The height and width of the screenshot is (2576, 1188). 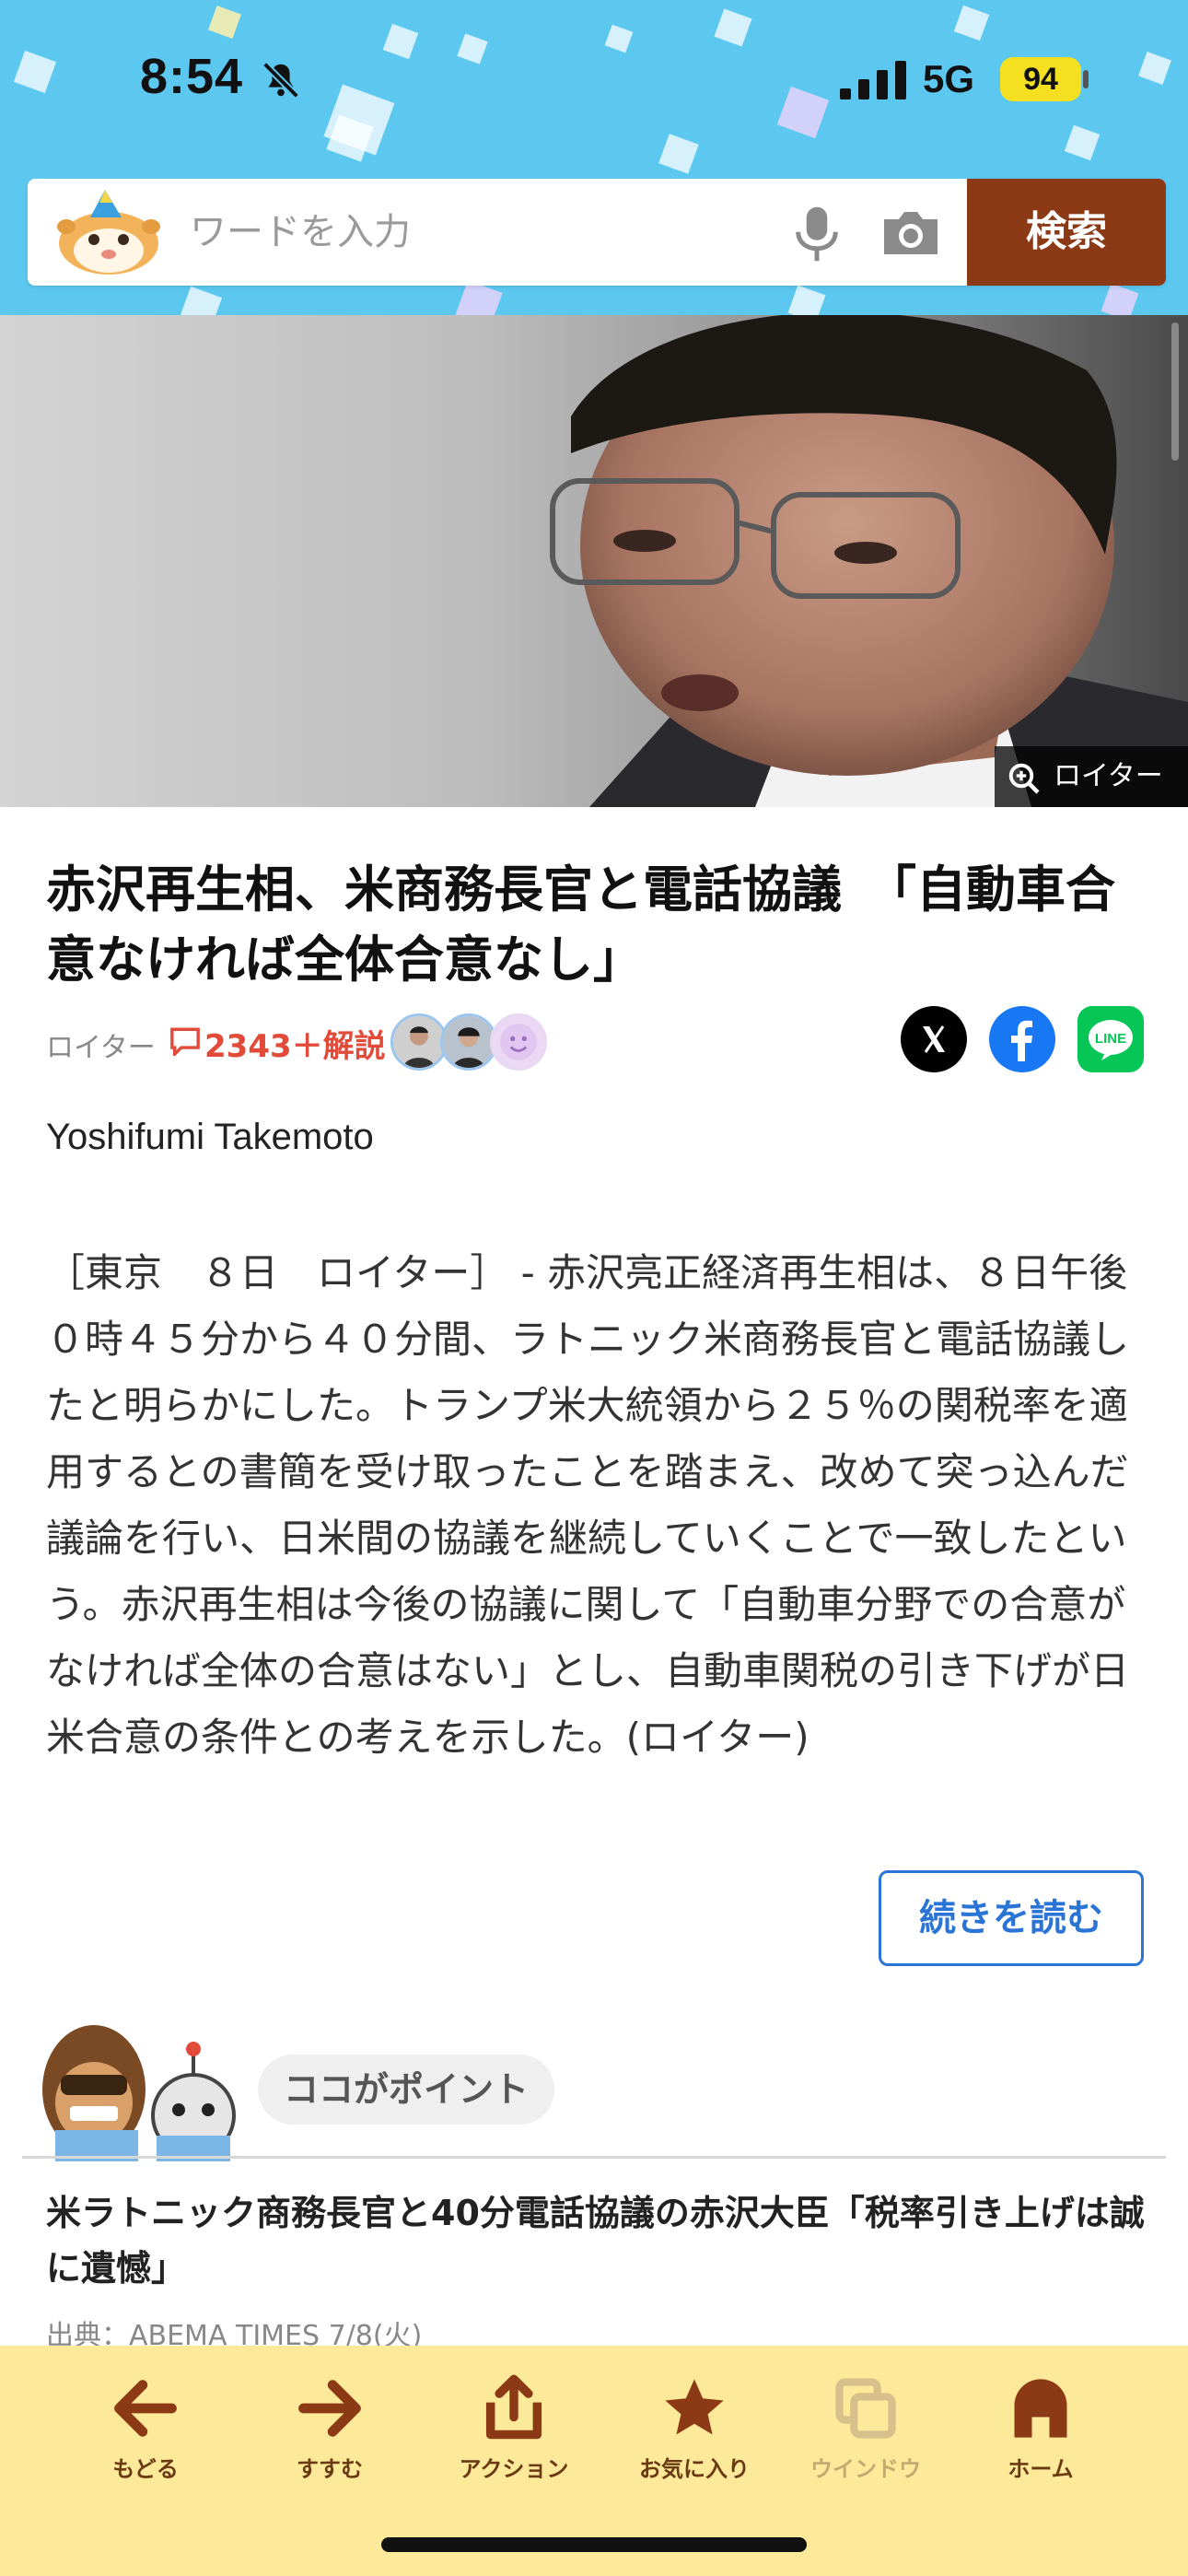 I want to click on comment-icon, so click(x=185, y=1041).